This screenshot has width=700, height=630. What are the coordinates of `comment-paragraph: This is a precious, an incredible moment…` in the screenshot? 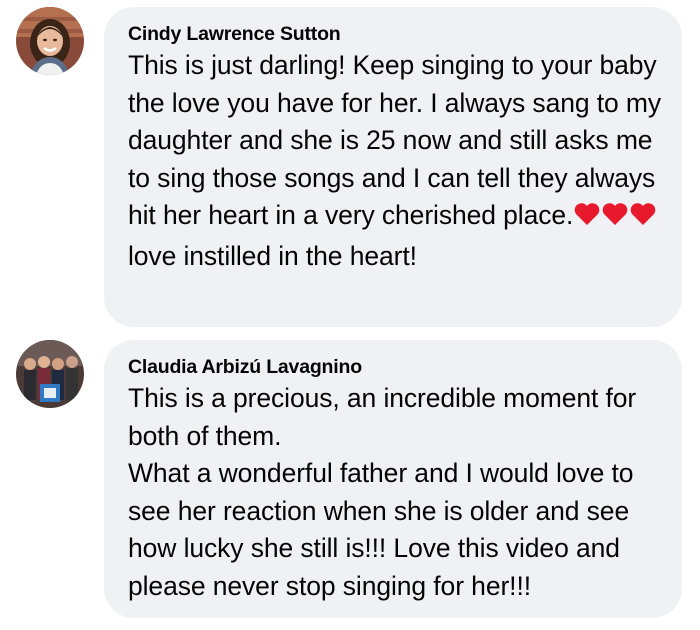 It's located at (382, 417).